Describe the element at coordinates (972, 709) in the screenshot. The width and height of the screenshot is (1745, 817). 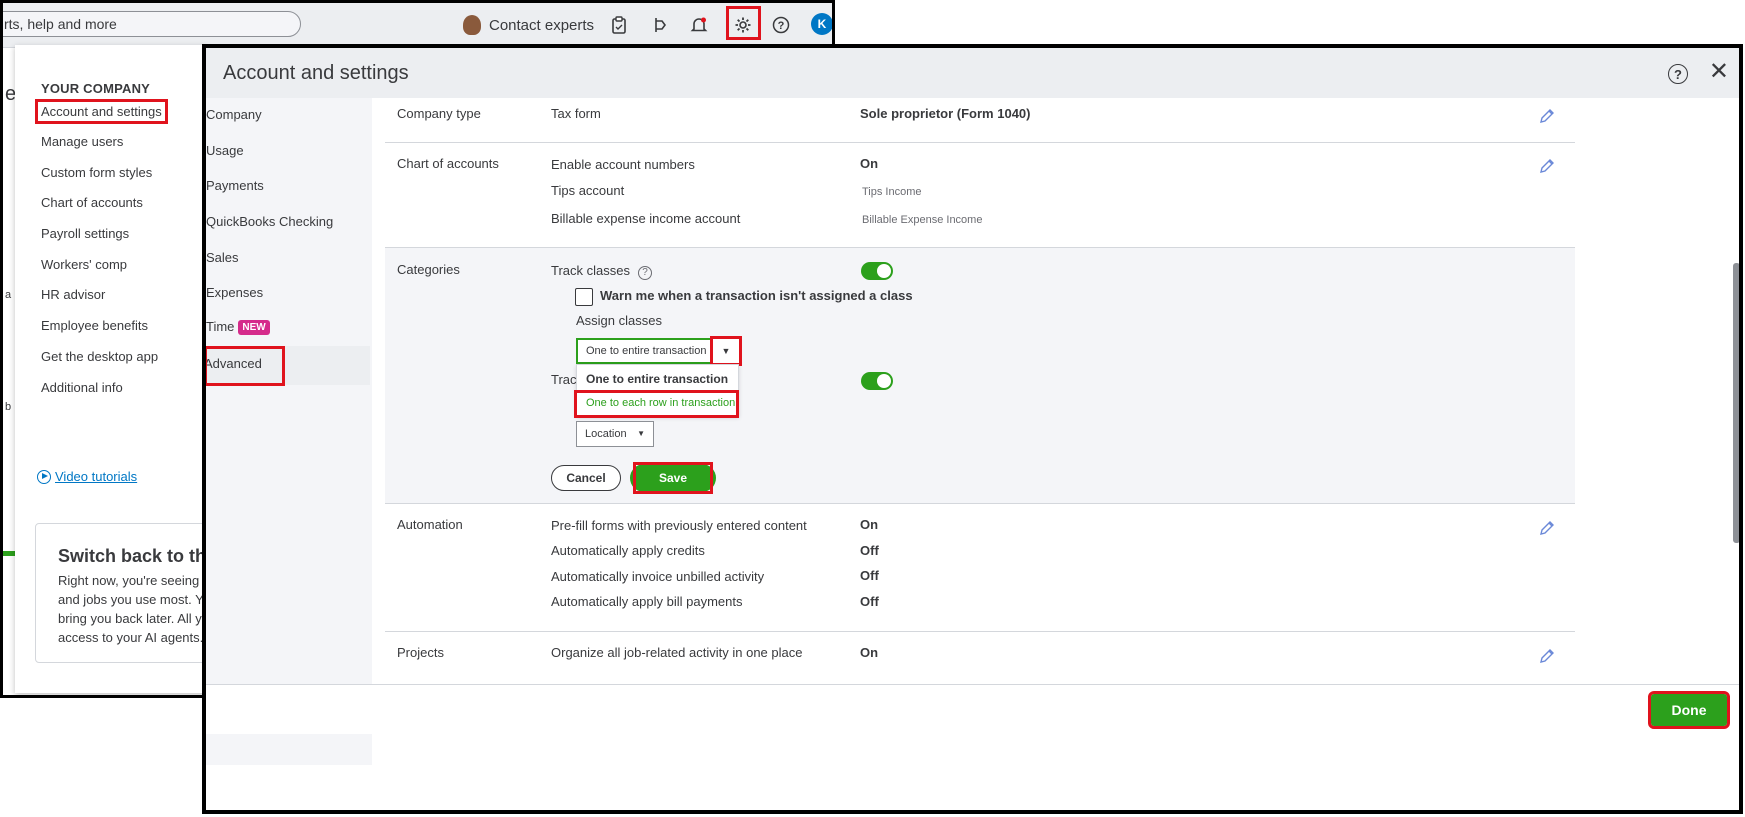
I see `dialog-footer: Done` at that location.